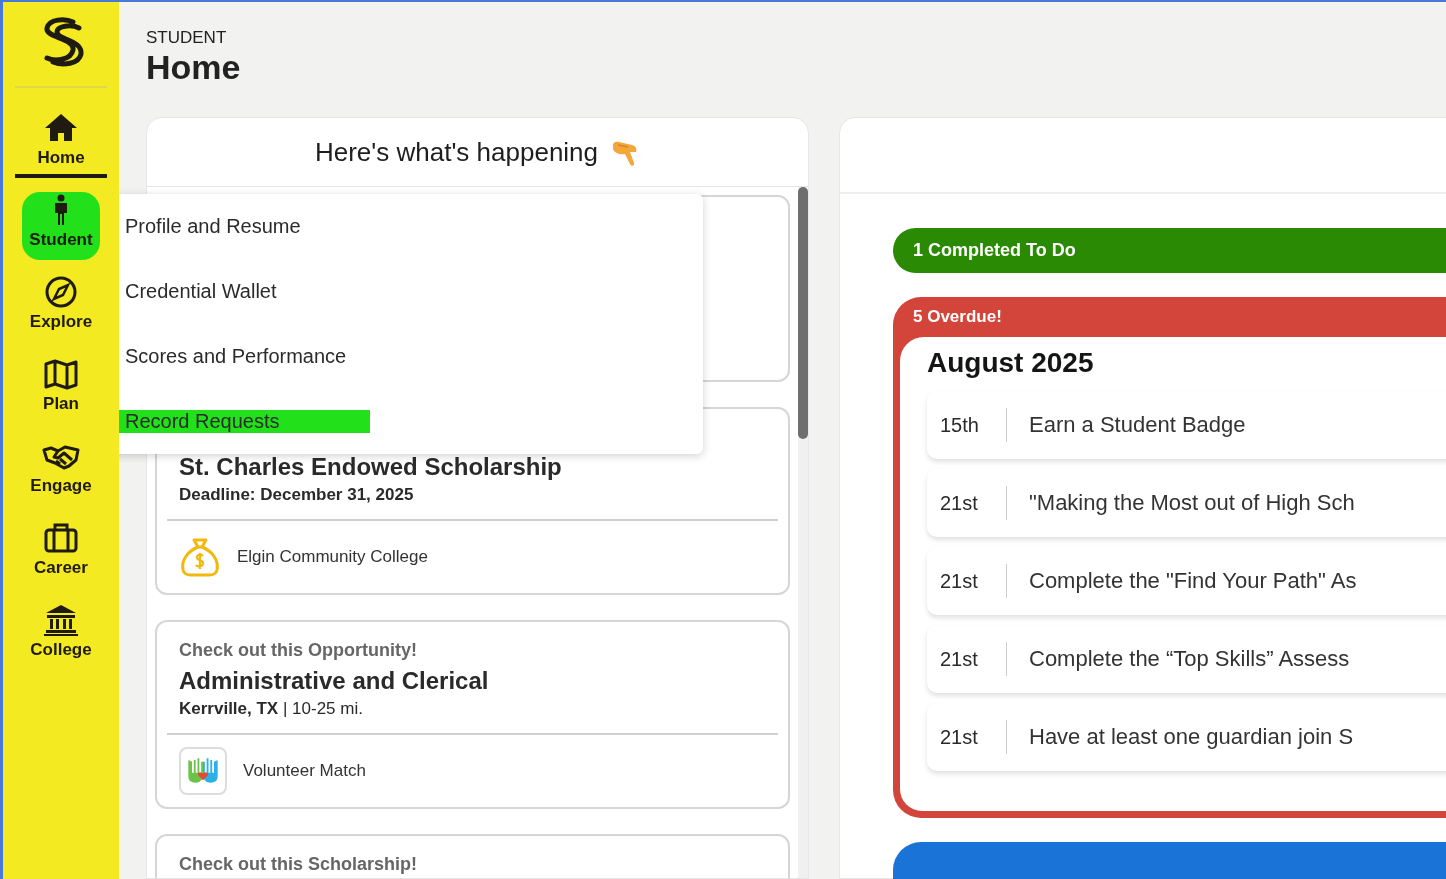 The width and height of the screenshot is (1446, 879). What do you see at coordinates (61, 472) in the screenshot?
I see `nav-item: Engage` at bounding box center [61, 472].